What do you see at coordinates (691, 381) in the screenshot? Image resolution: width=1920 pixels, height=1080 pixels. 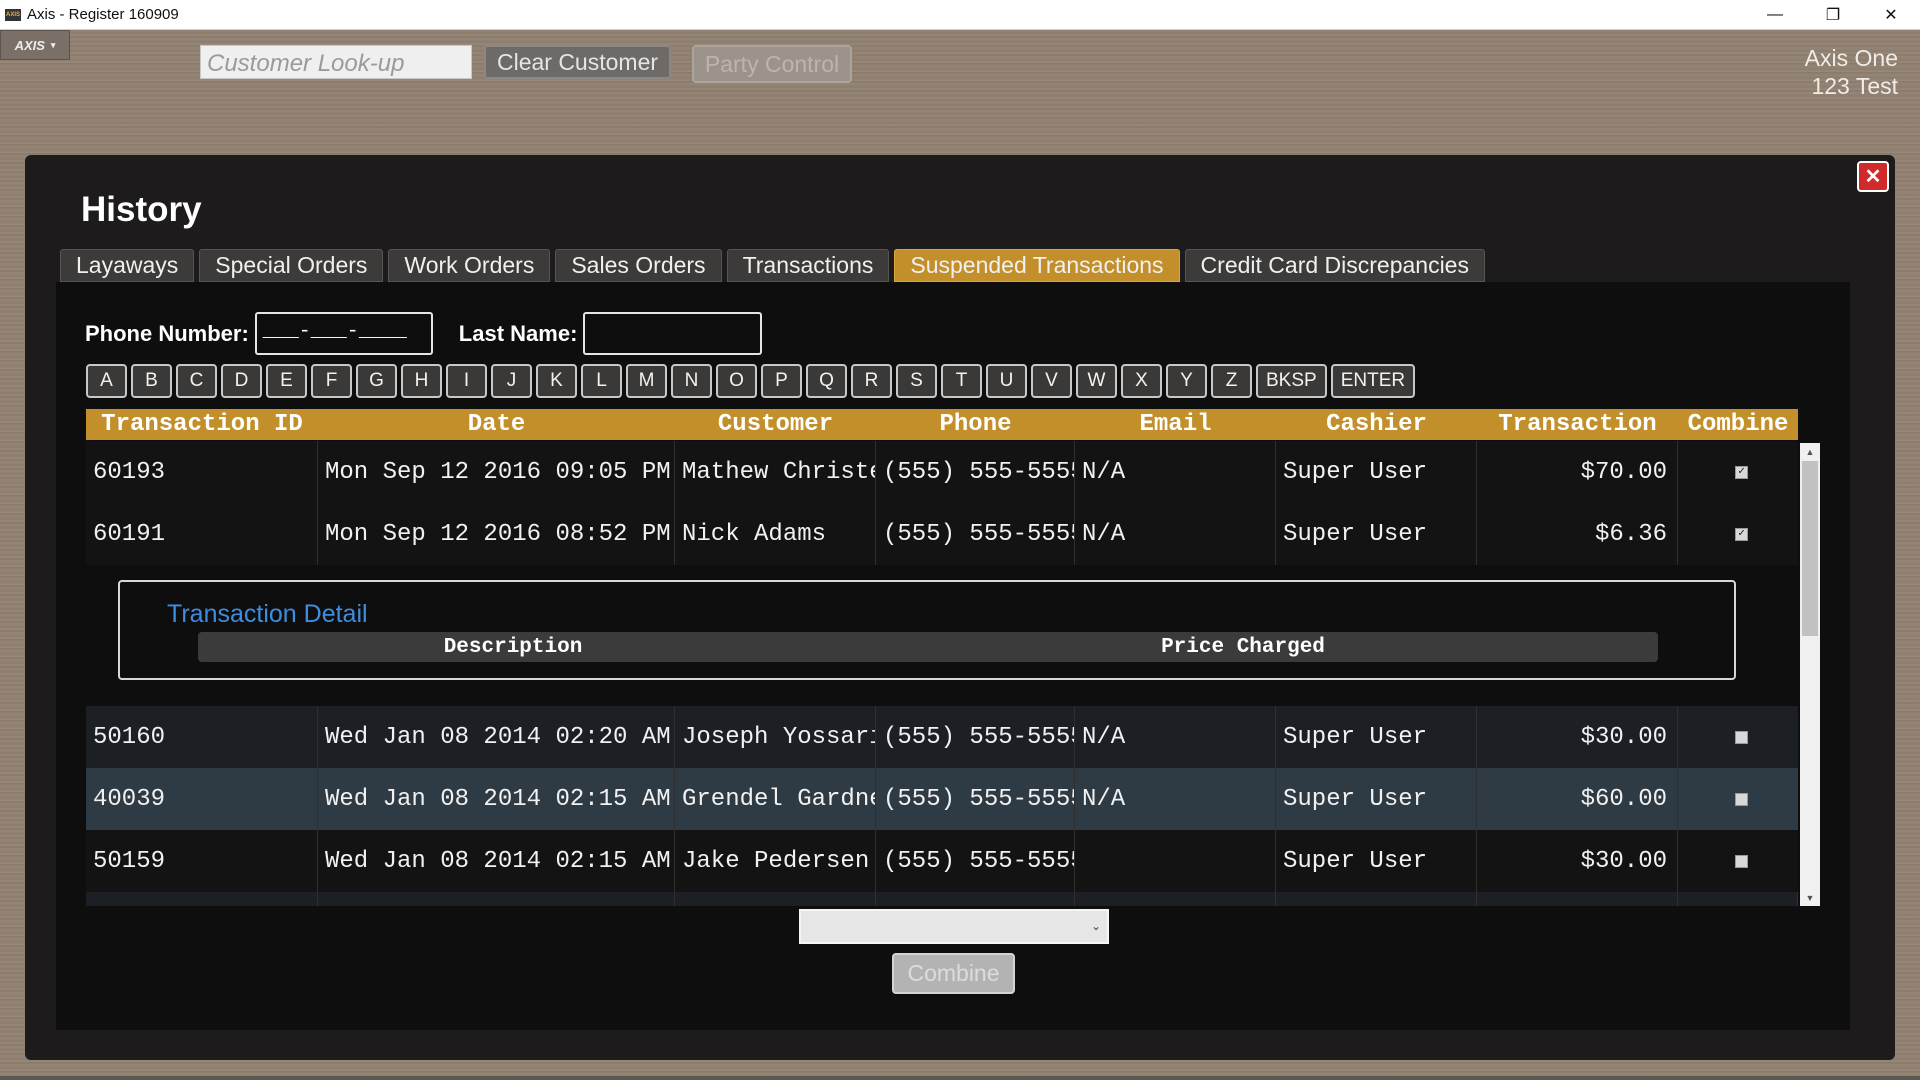 I see `key-n: N` at bounding box center [691, 381].